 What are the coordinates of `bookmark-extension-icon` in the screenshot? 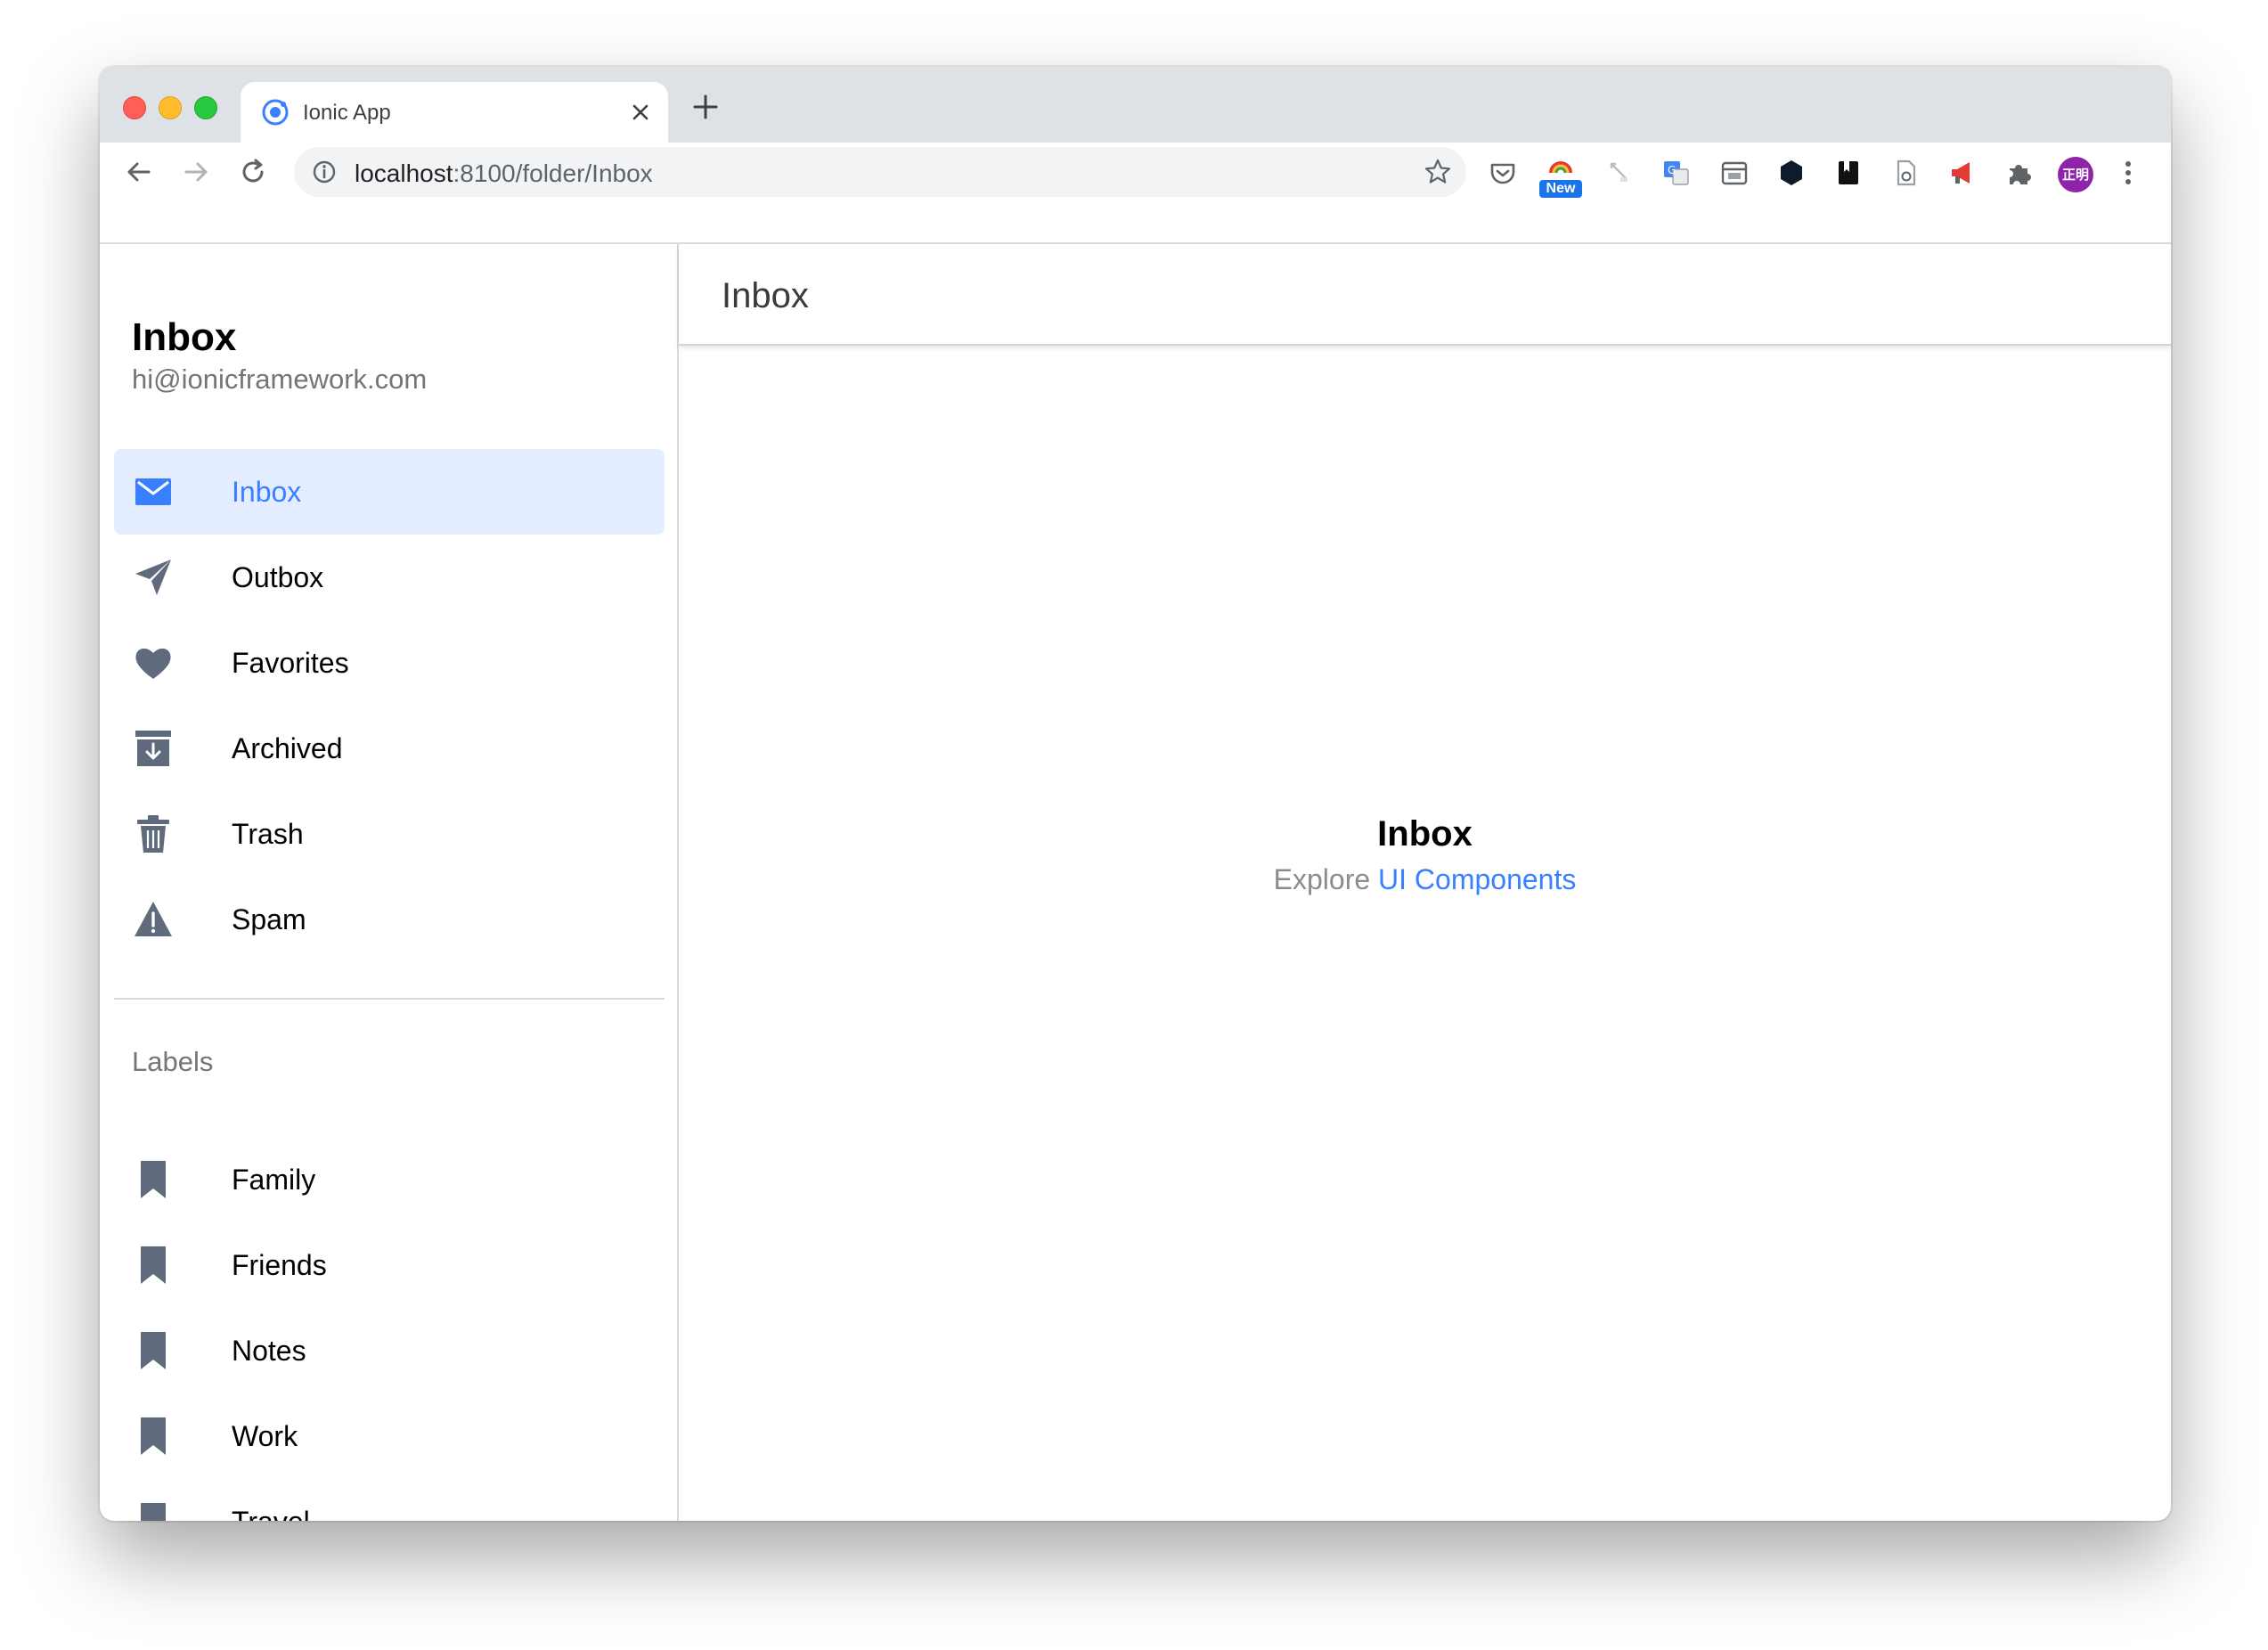 It's located at (1848, 173).